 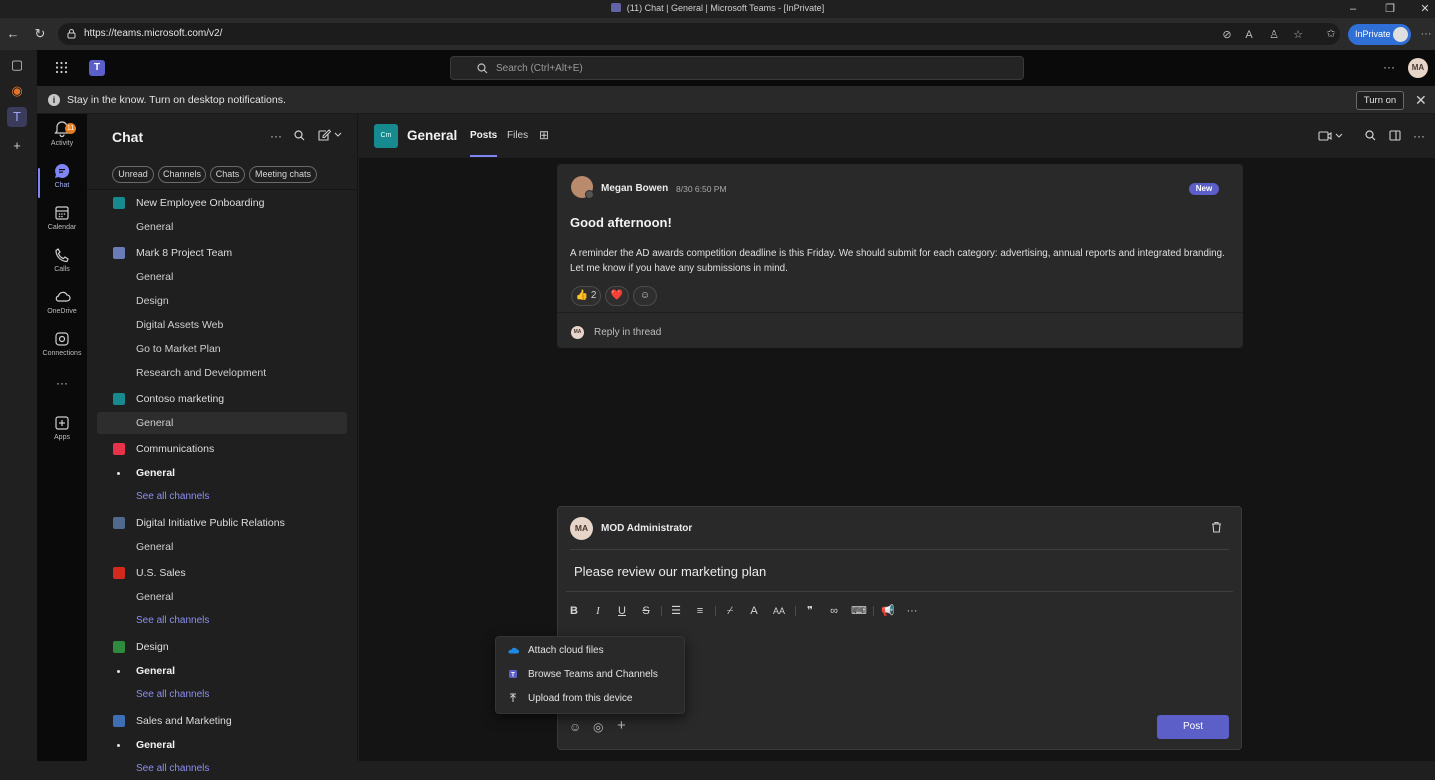 What do you see at coordinates (1426, 34) in the screenshot?
I see `browser-menu-icon: ···` at bounding box center [1426, 34].